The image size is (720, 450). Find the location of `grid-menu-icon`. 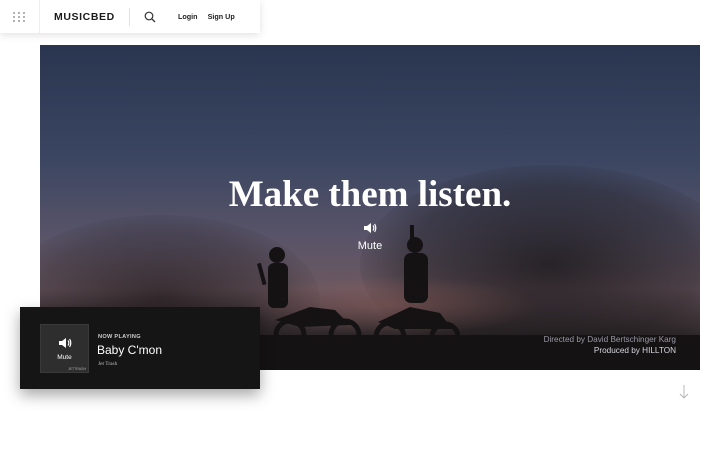

grid-menu-icon is located at coordinates (20, 16).